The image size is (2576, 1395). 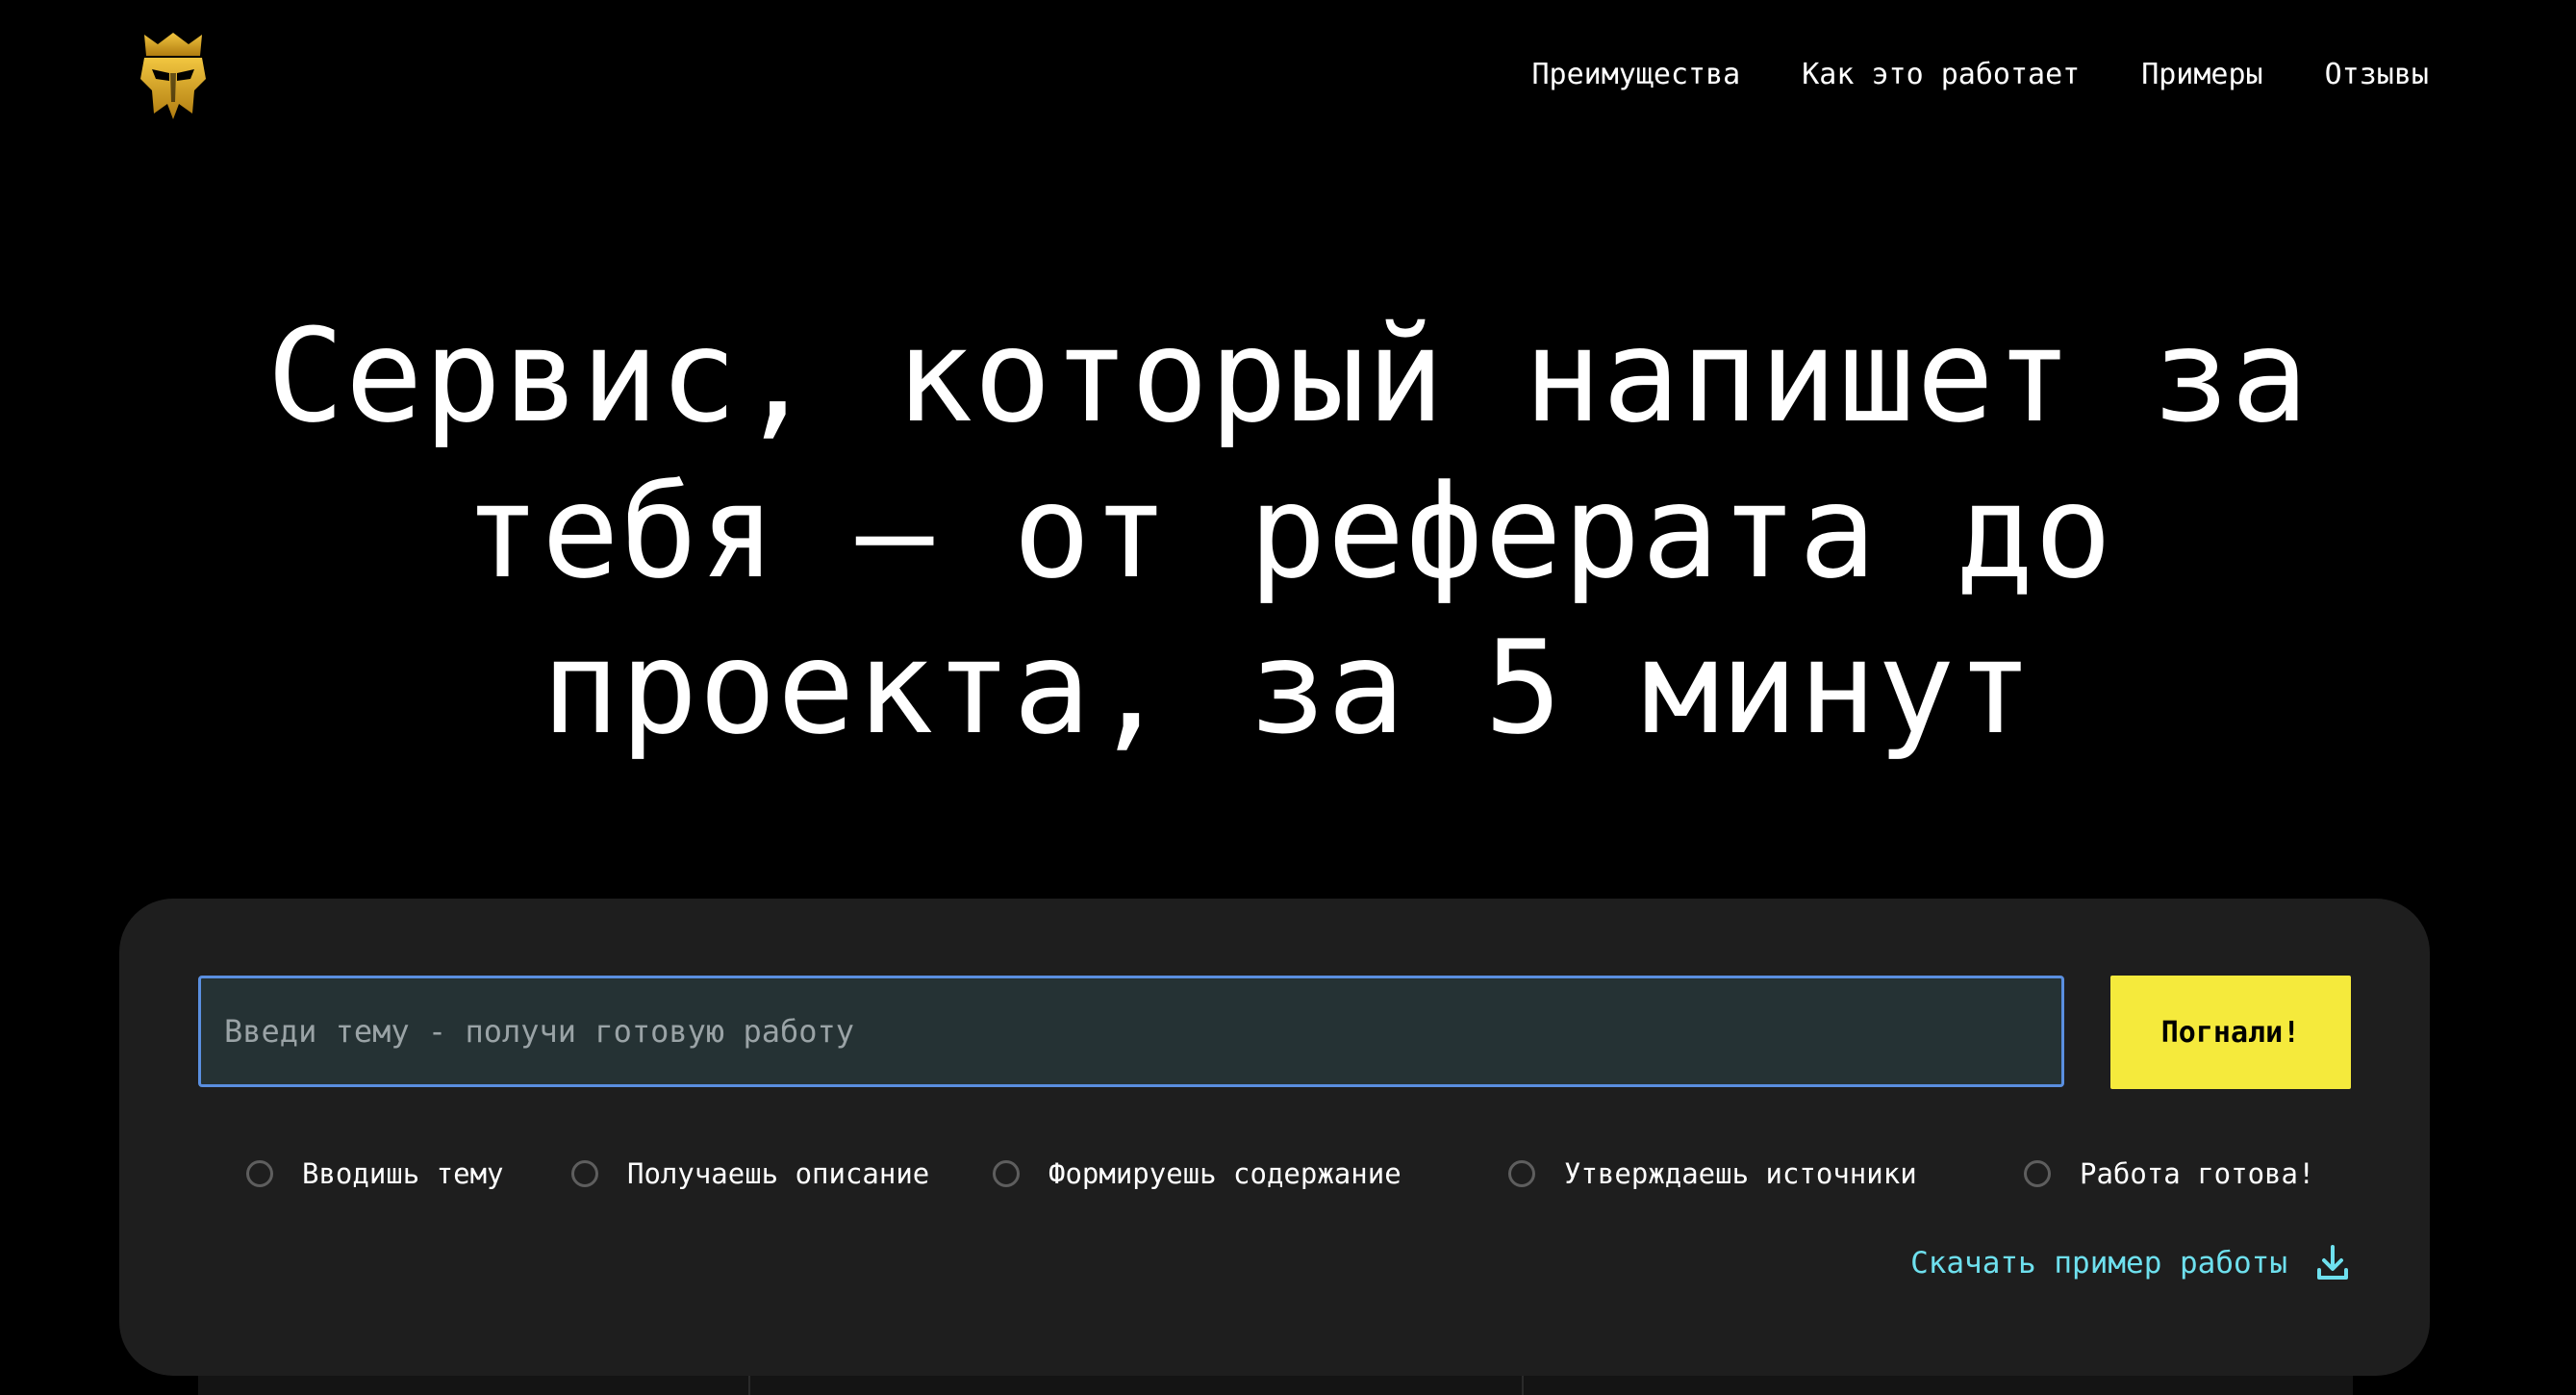 I want to click on step-label: Получаешь описание, so click(x=779, y=1173).